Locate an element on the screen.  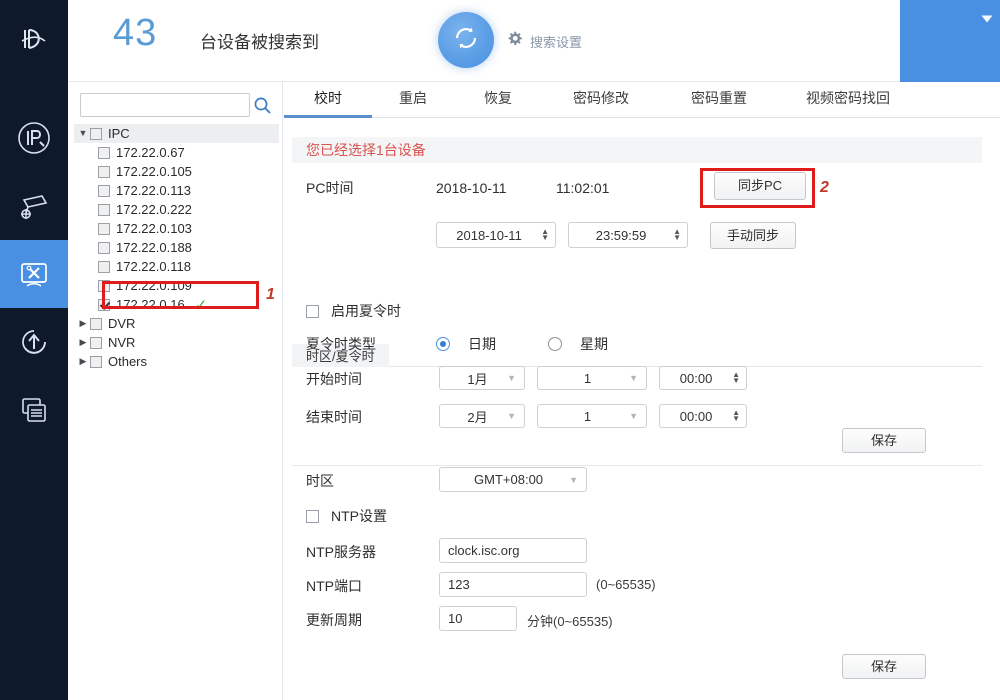
tab-password-change: 密码修改 is located at coordinates (601, 102).